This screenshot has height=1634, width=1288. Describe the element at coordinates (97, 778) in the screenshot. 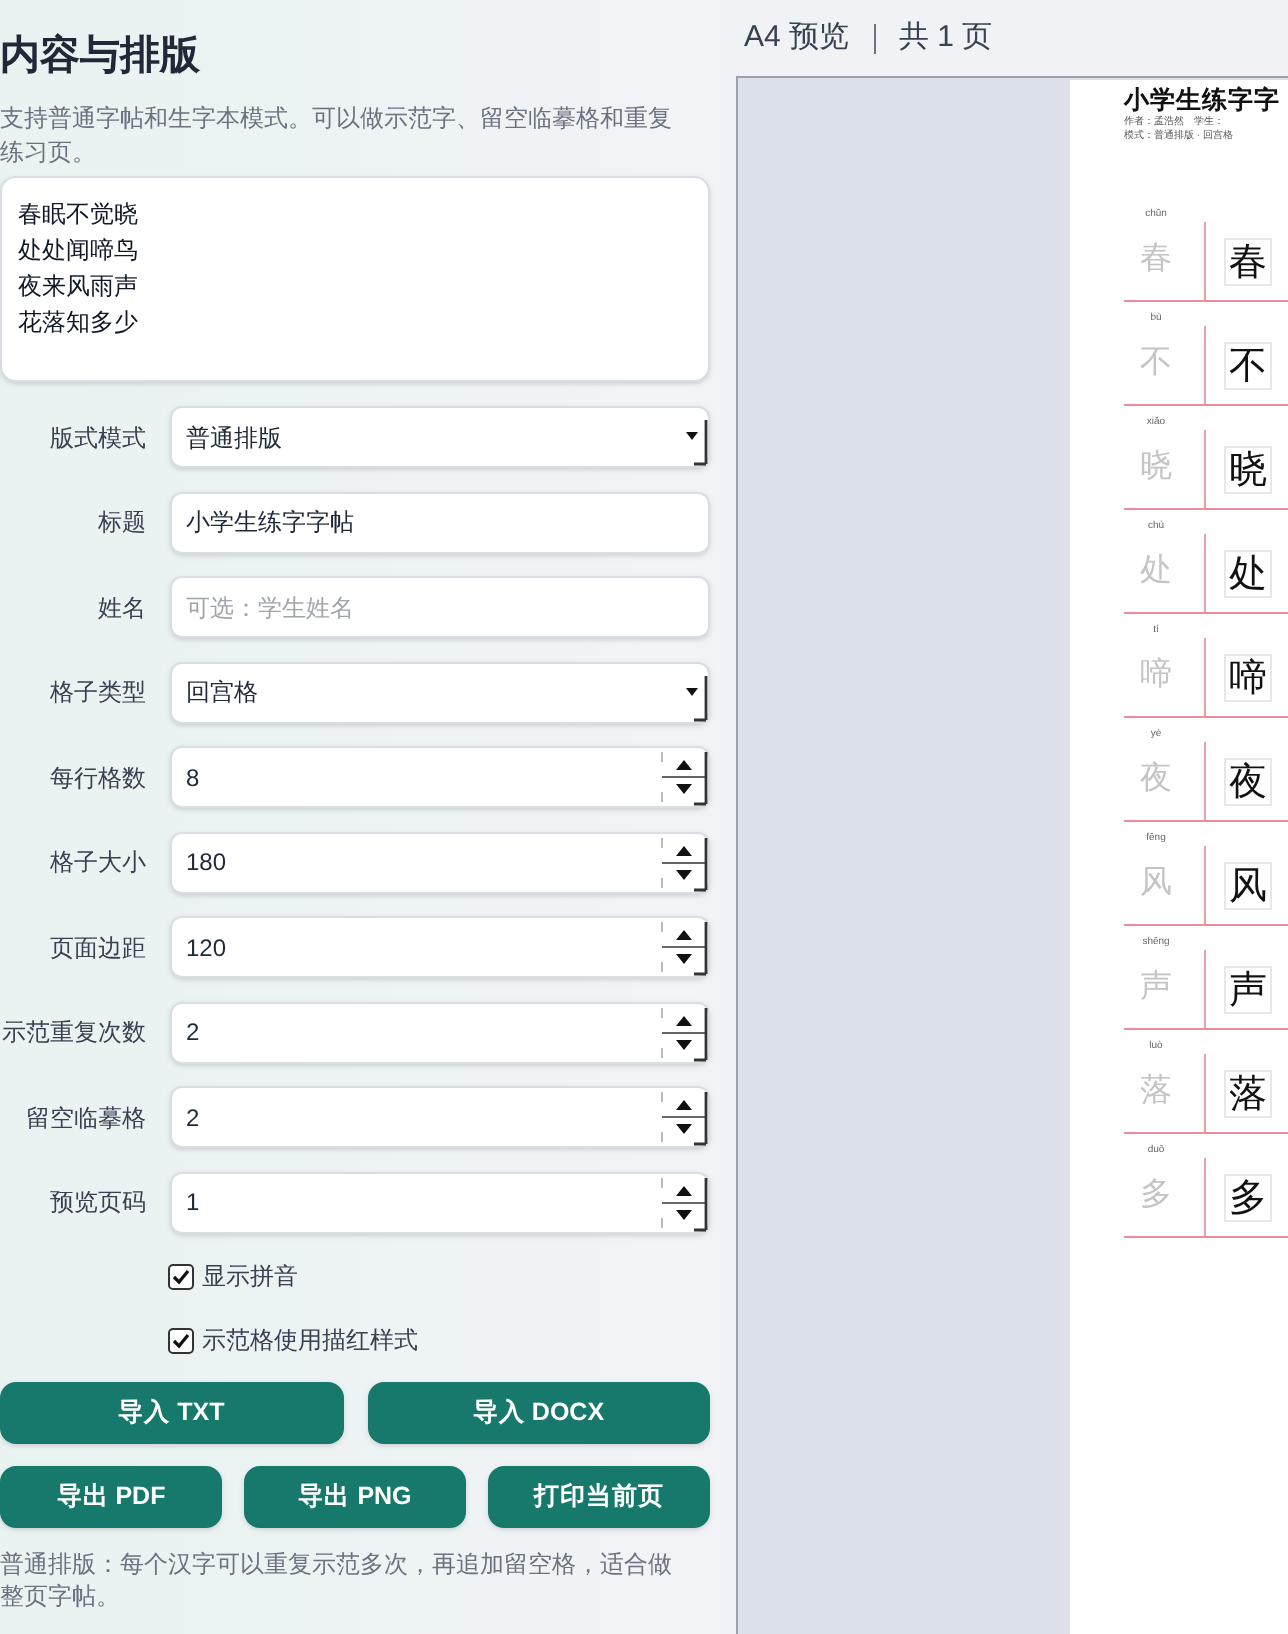

I see `field-label: 每行格数` at that location.